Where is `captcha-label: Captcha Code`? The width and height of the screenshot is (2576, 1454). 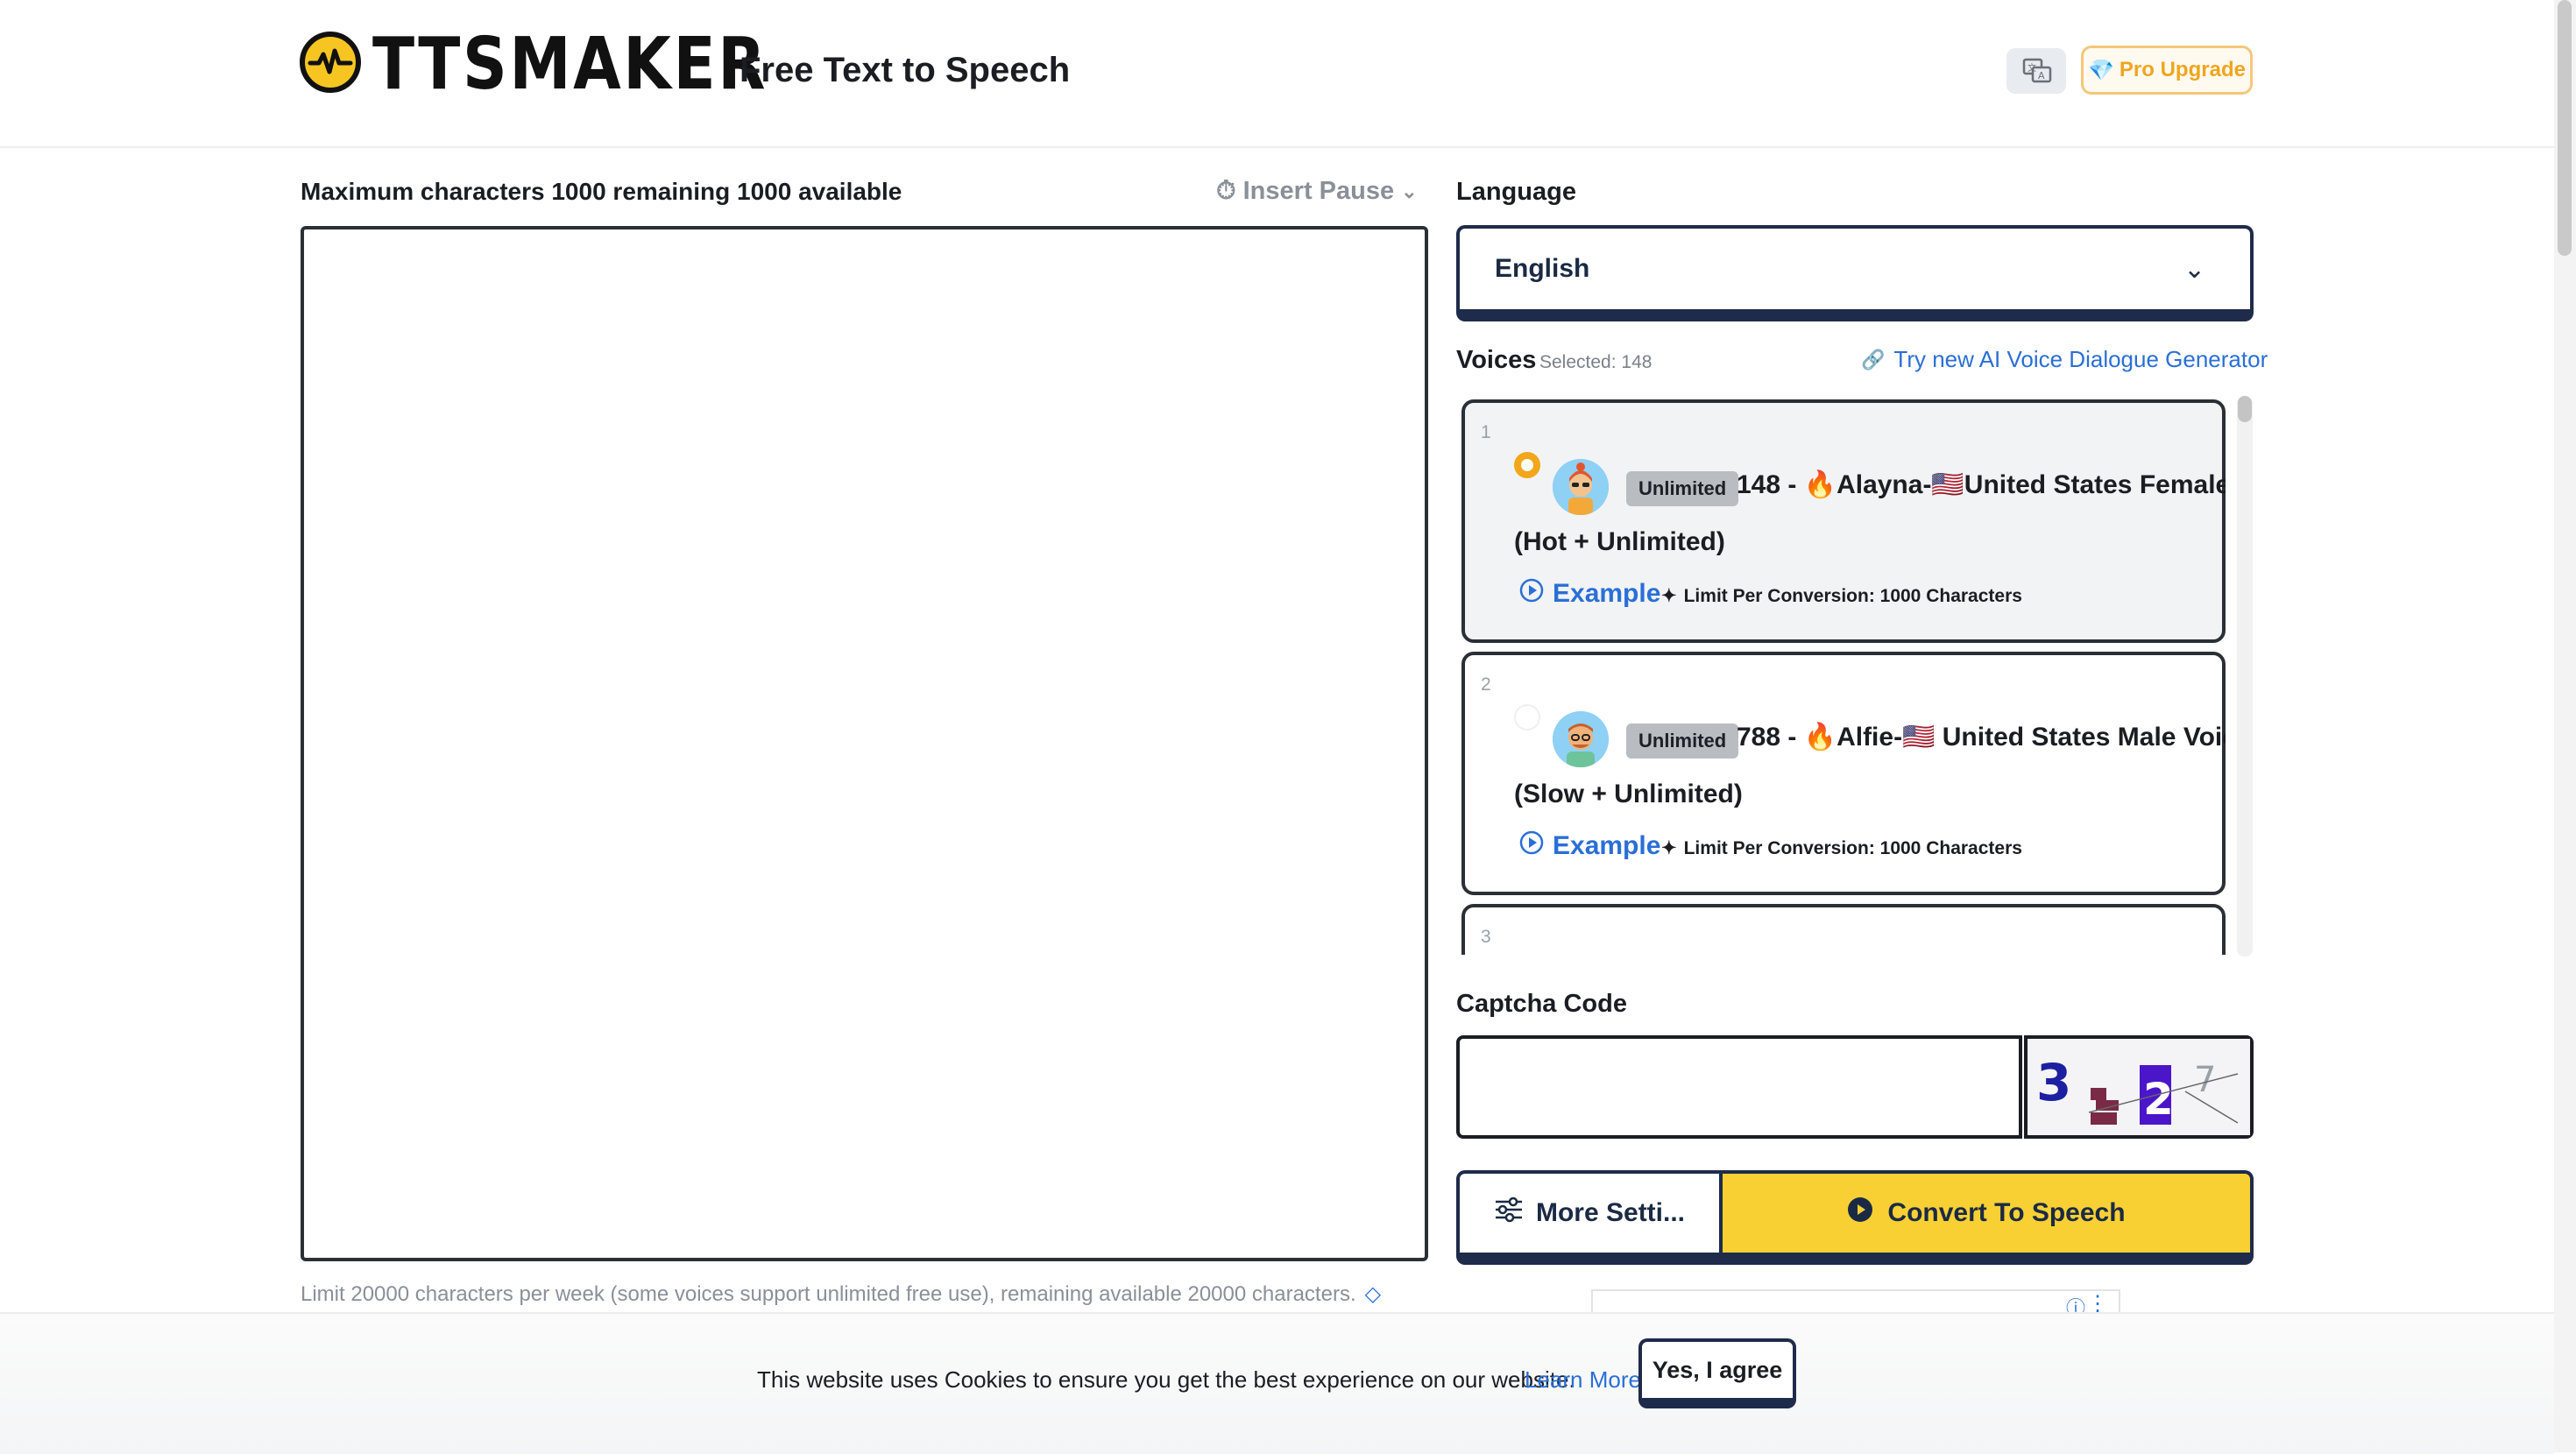
captcha-label: Captcha Code is located at coordinates (1541, 1004).